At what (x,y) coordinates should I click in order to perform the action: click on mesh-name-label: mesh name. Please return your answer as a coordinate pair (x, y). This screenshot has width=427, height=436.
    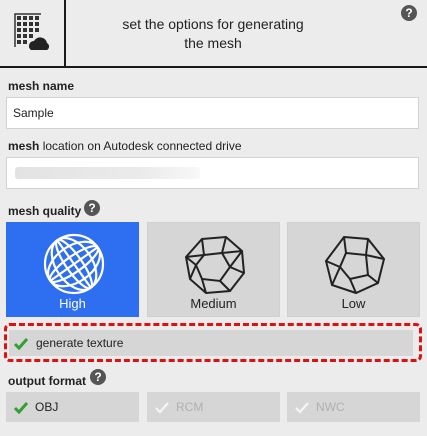
    Looking at the image, I should click on (41, 86).